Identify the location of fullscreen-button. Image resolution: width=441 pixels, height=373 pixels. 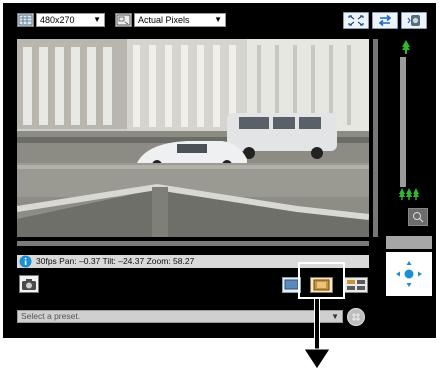
(356, 20).